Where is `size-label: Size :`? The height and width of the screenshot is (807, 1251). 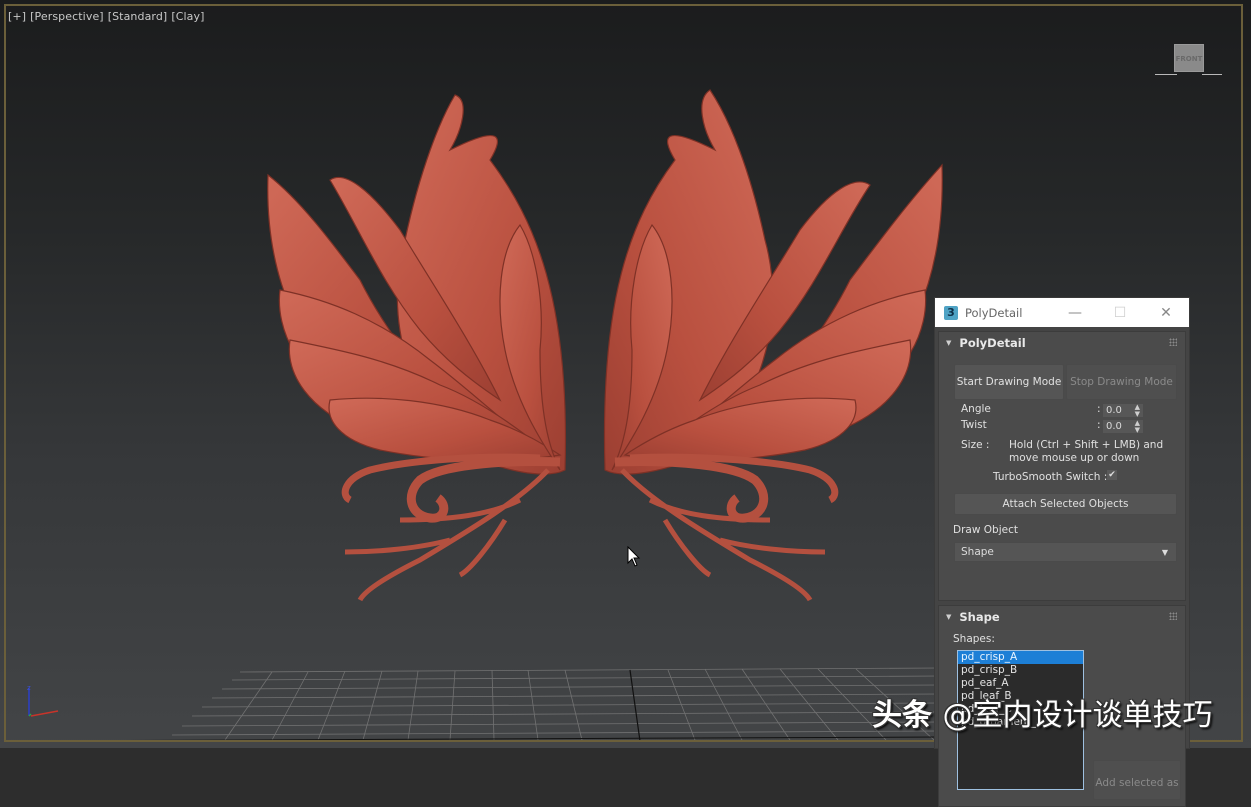
size-label: Size : is located at coordinates (975, 445).